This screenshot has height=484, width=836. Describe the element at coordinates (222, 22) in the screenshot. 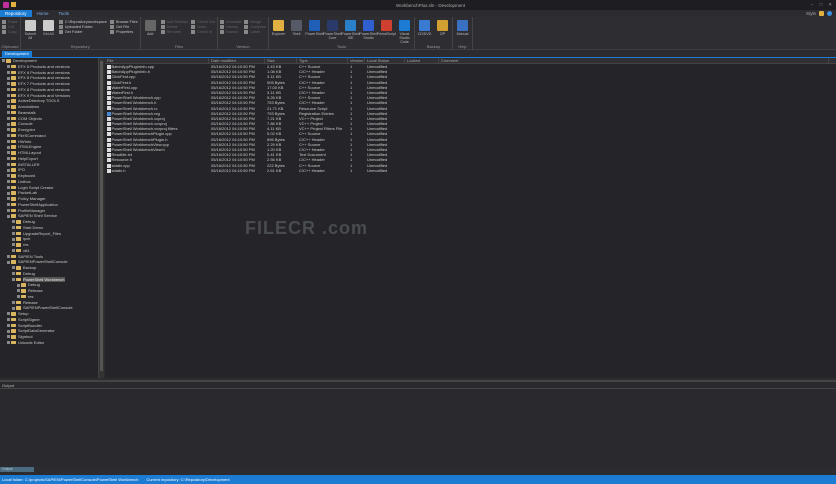

I see `annotate-icon` at that location.